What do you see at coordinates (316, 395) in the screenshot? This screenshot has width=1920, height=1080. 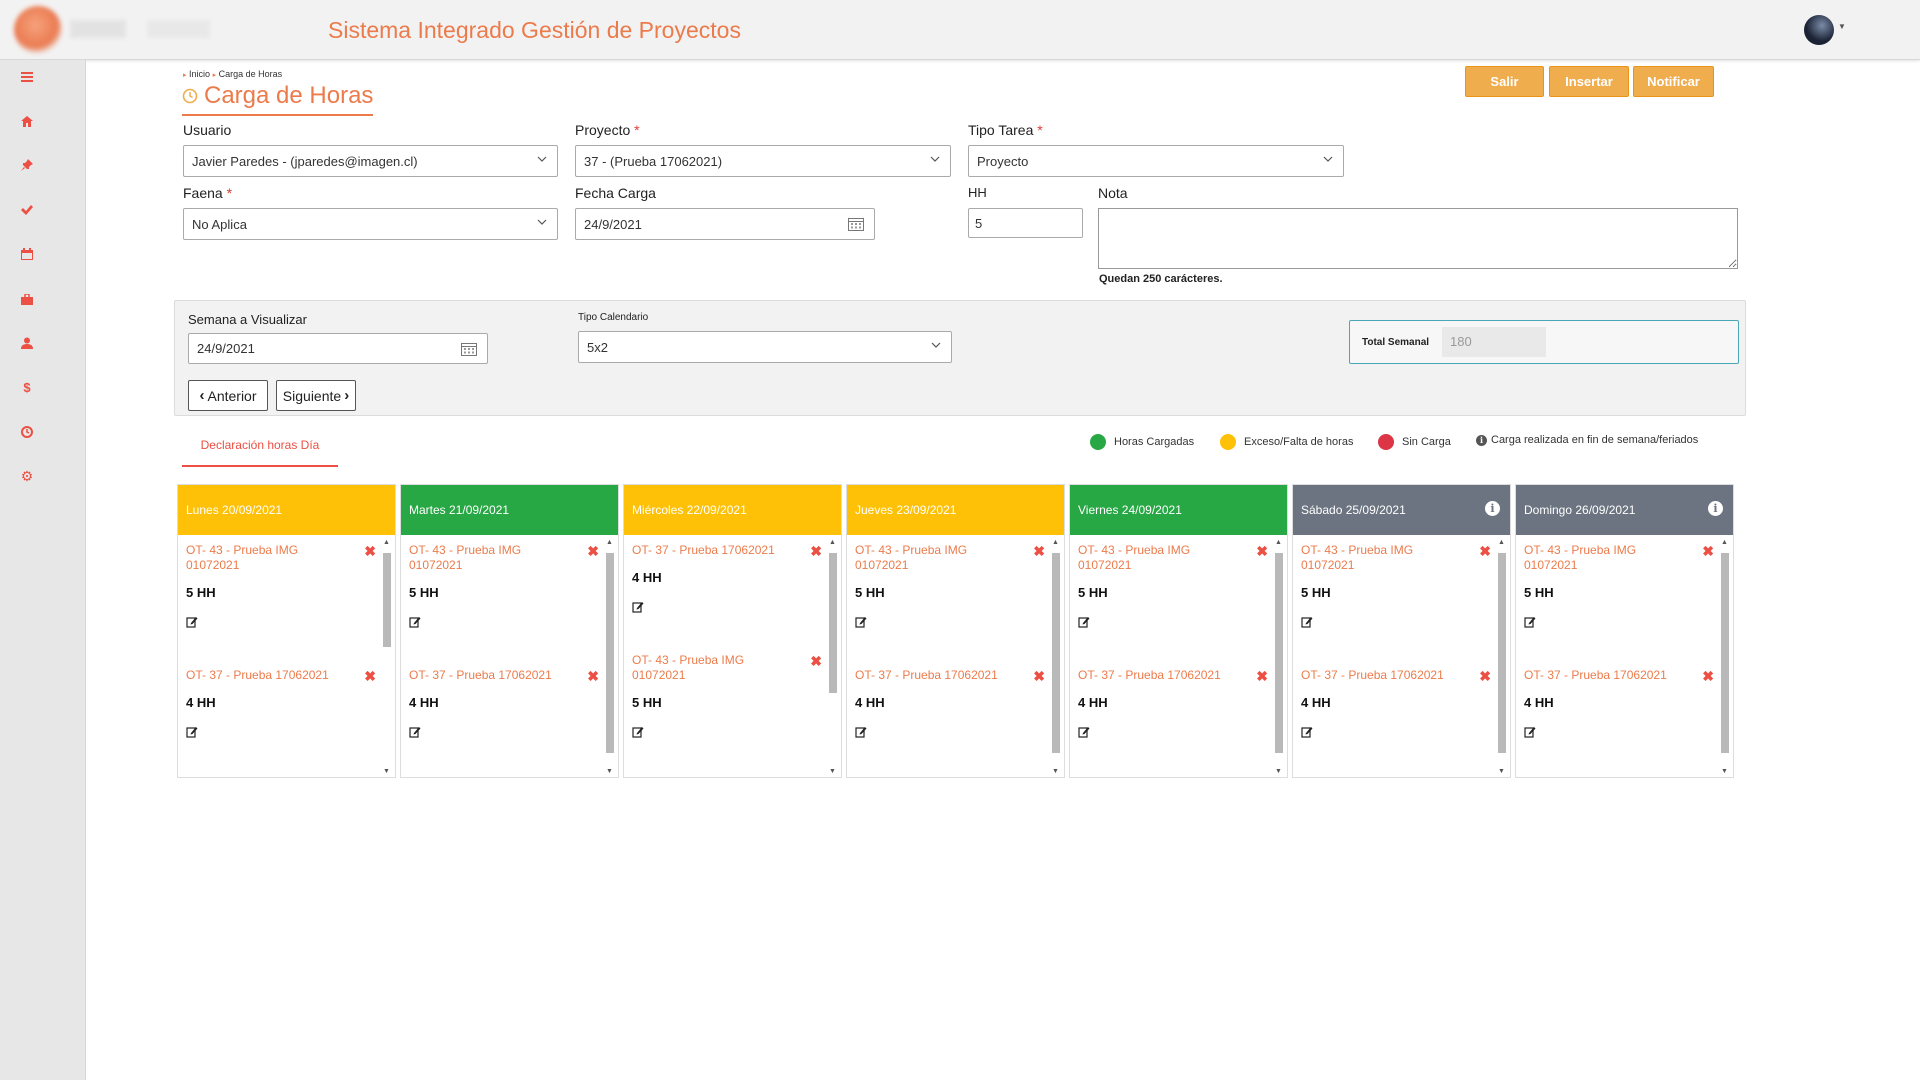 I see `siguiente-button: Siguiente ›` at bounding box center [316, 395].